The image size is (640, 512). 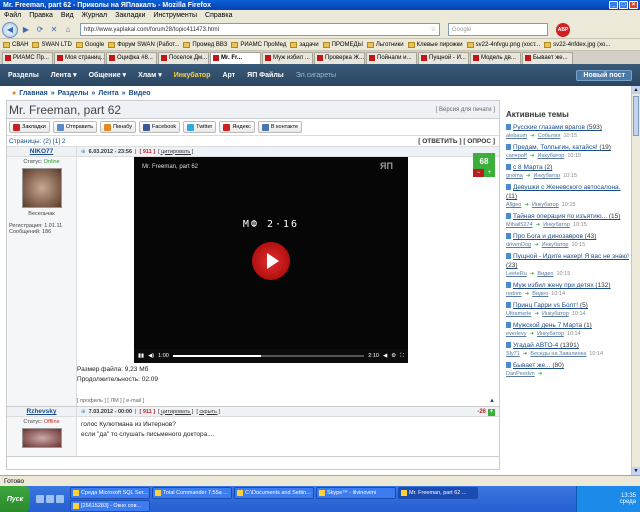 I want to click on thread-title: Девушки с Женевского автосалона., so click(x=566, y=187).